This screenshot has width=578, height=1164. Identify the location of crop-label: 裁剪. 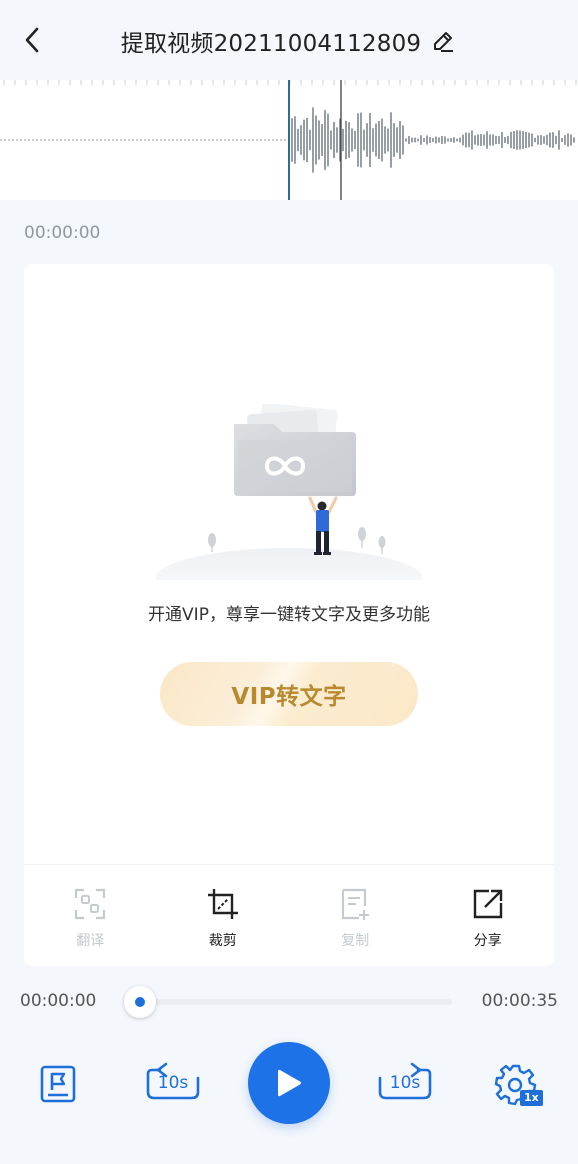
(222, 941).